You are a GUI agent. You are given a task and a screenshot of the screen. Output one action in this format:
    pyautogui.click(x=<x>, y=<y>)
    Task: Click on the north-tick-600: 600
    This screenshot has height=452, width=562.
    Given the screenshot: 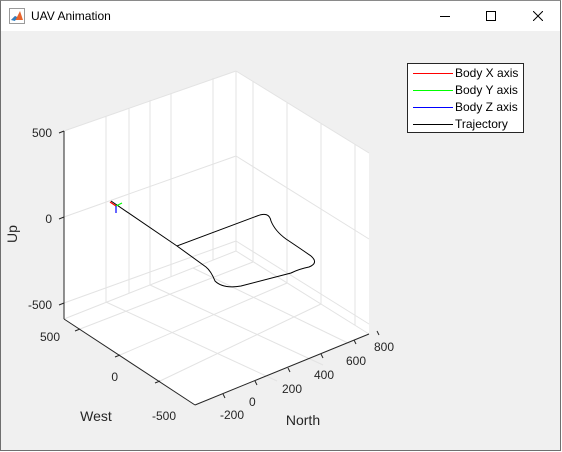 What is the action you would take?
    pyautogui.click(x=356, y=361)
    